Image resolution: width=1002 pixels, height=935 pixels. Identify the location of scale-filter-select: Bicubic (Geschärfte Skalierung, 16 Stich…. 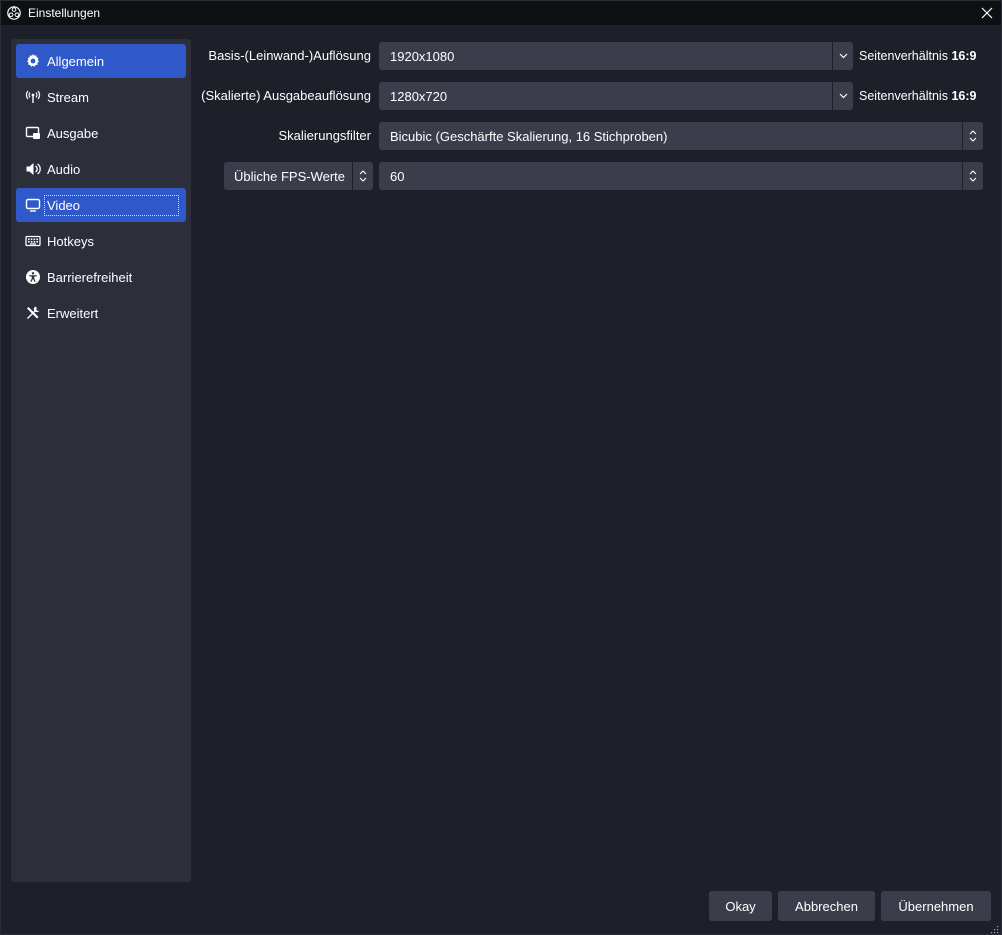
(681, 136).